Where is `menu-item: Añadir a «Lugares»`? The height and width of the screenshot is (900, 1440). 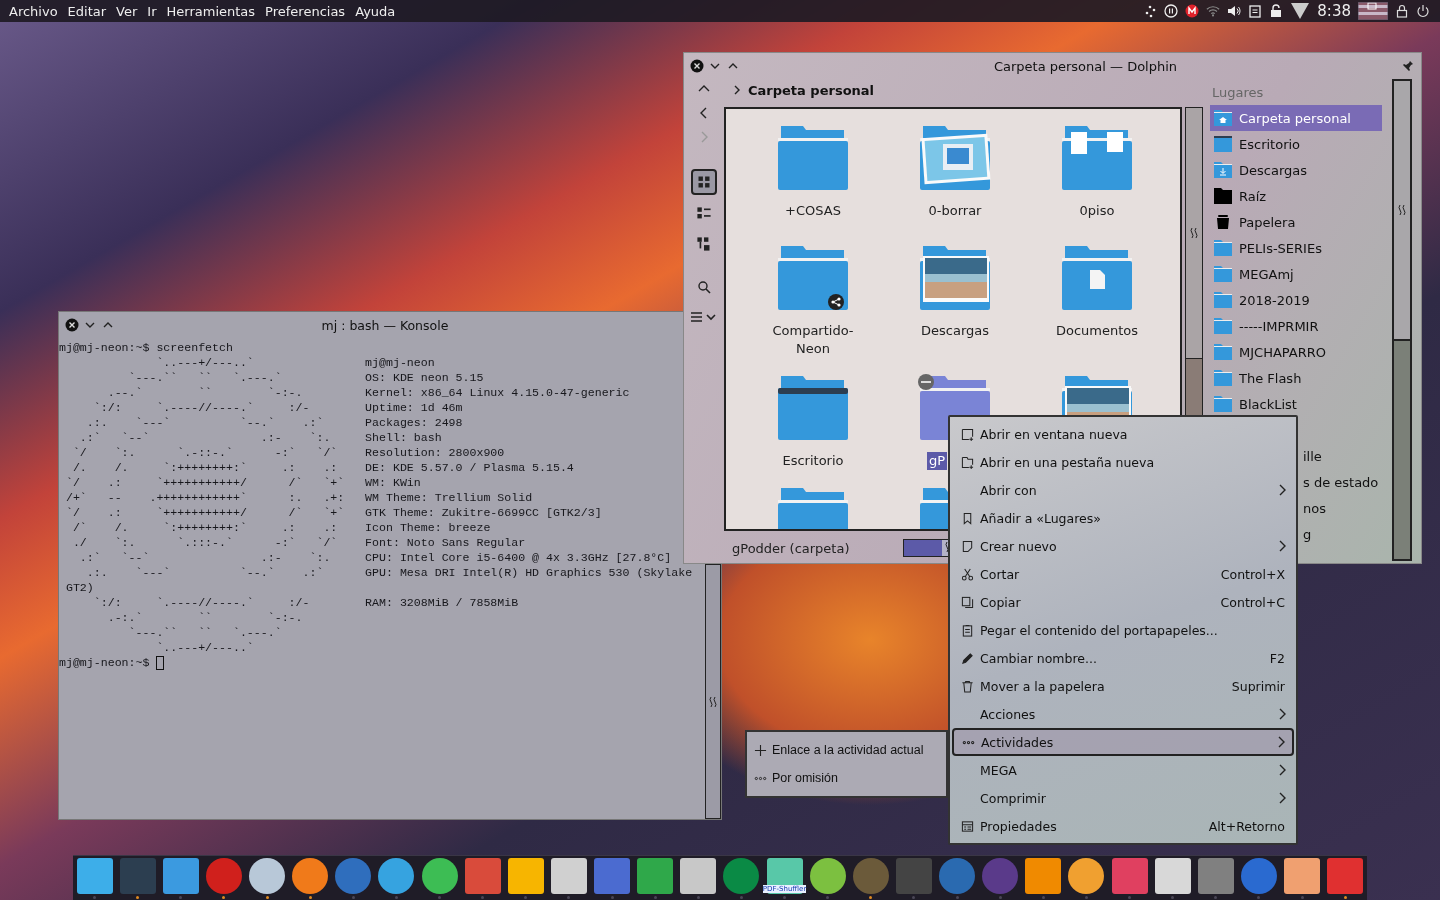 menu-item: Añadir a «Lugares» is located at coordinates (1123, 518).